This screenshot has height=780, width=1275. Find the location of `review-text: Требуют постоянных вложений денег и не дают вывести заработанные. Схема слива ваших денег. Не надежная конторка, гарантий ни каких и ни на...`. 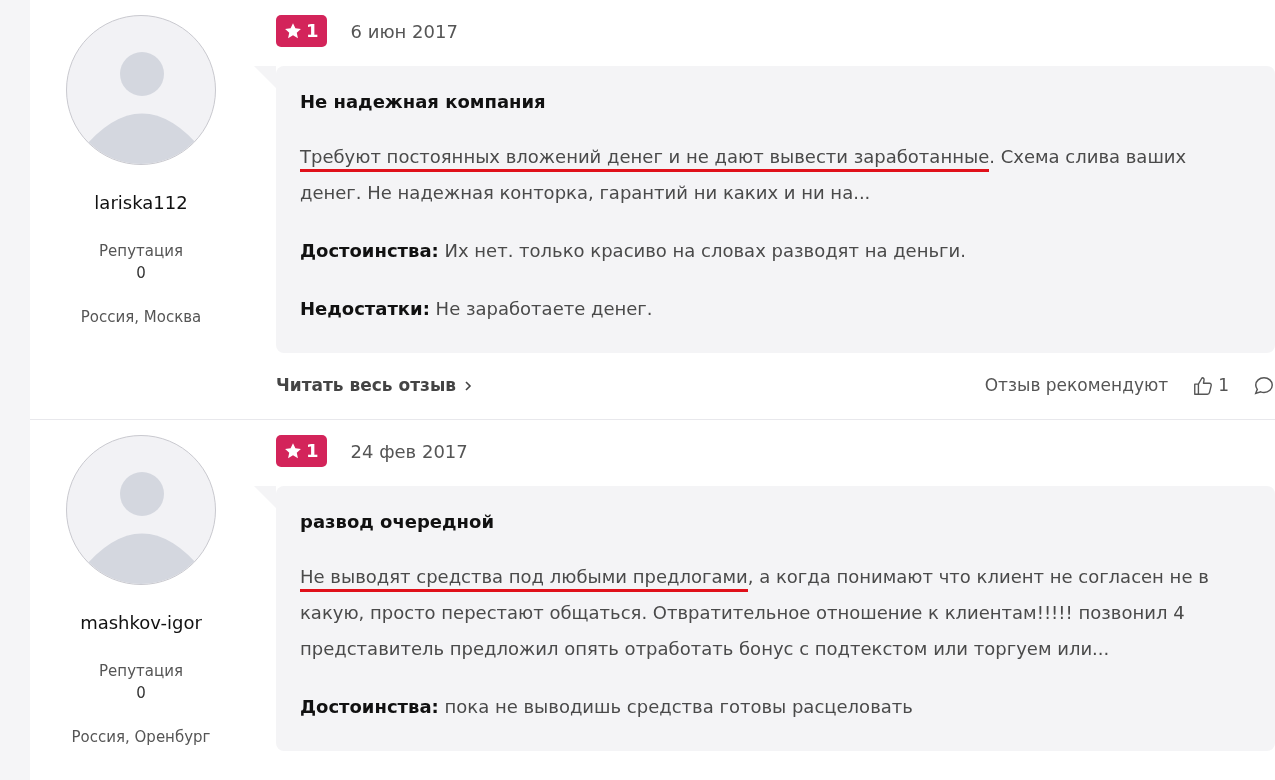

review-text: Требуют постоянных вложений денег и не дают вывести заработанные. Схема слива ваших денег. Не надежная конторка, гарантий ни каких и ни на... is located at coordinates (744, 175).